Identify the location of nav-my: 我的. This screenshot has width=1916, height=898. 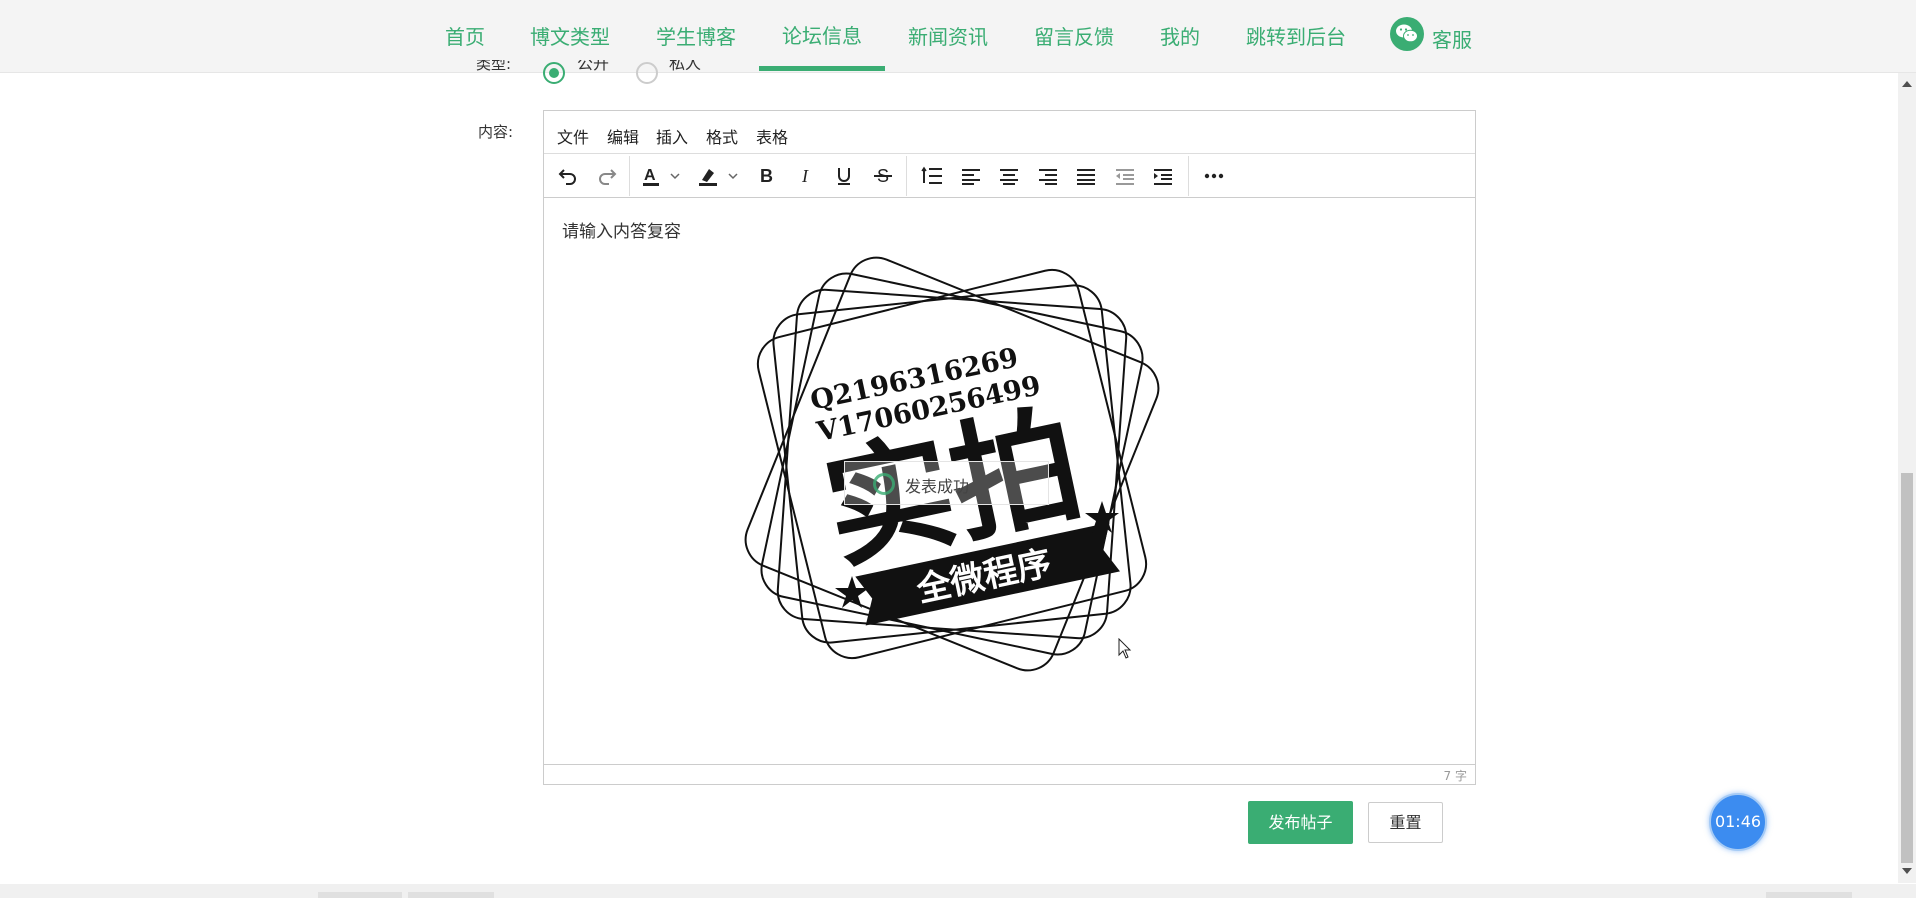
(1180, 35).